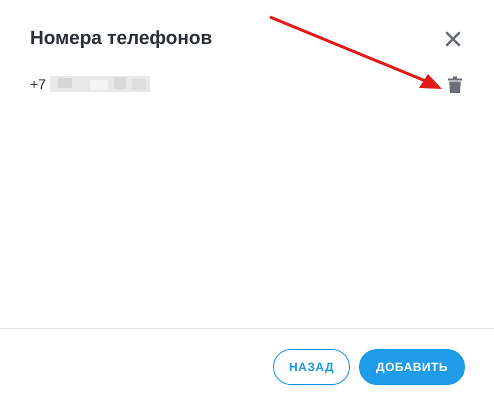 The height and width of the screenshot is (405, 494). What do you see at coordinates (453, 39) in the screenshot?
I see `close-icon` at bounding box center [453, 39].